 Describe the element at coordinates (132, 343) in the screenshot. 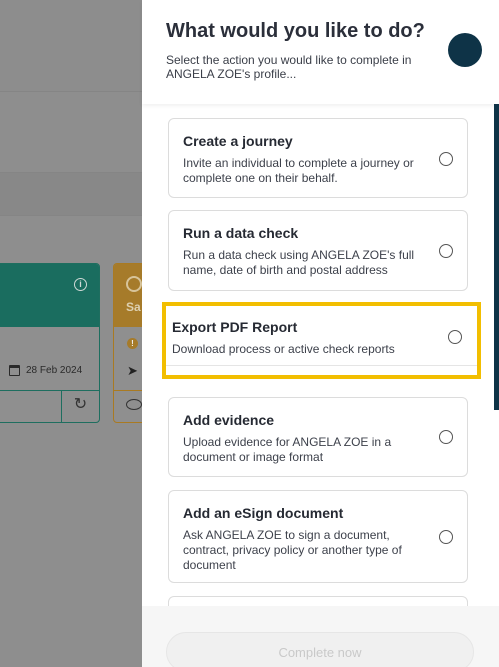

I see `warning-icon: !` at that location.